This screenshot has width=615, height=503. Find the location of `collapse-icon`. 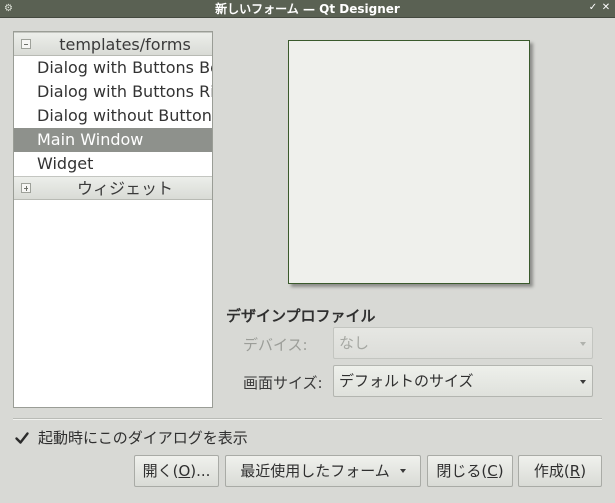

collapse-icon is located at coordinates (26, 44).